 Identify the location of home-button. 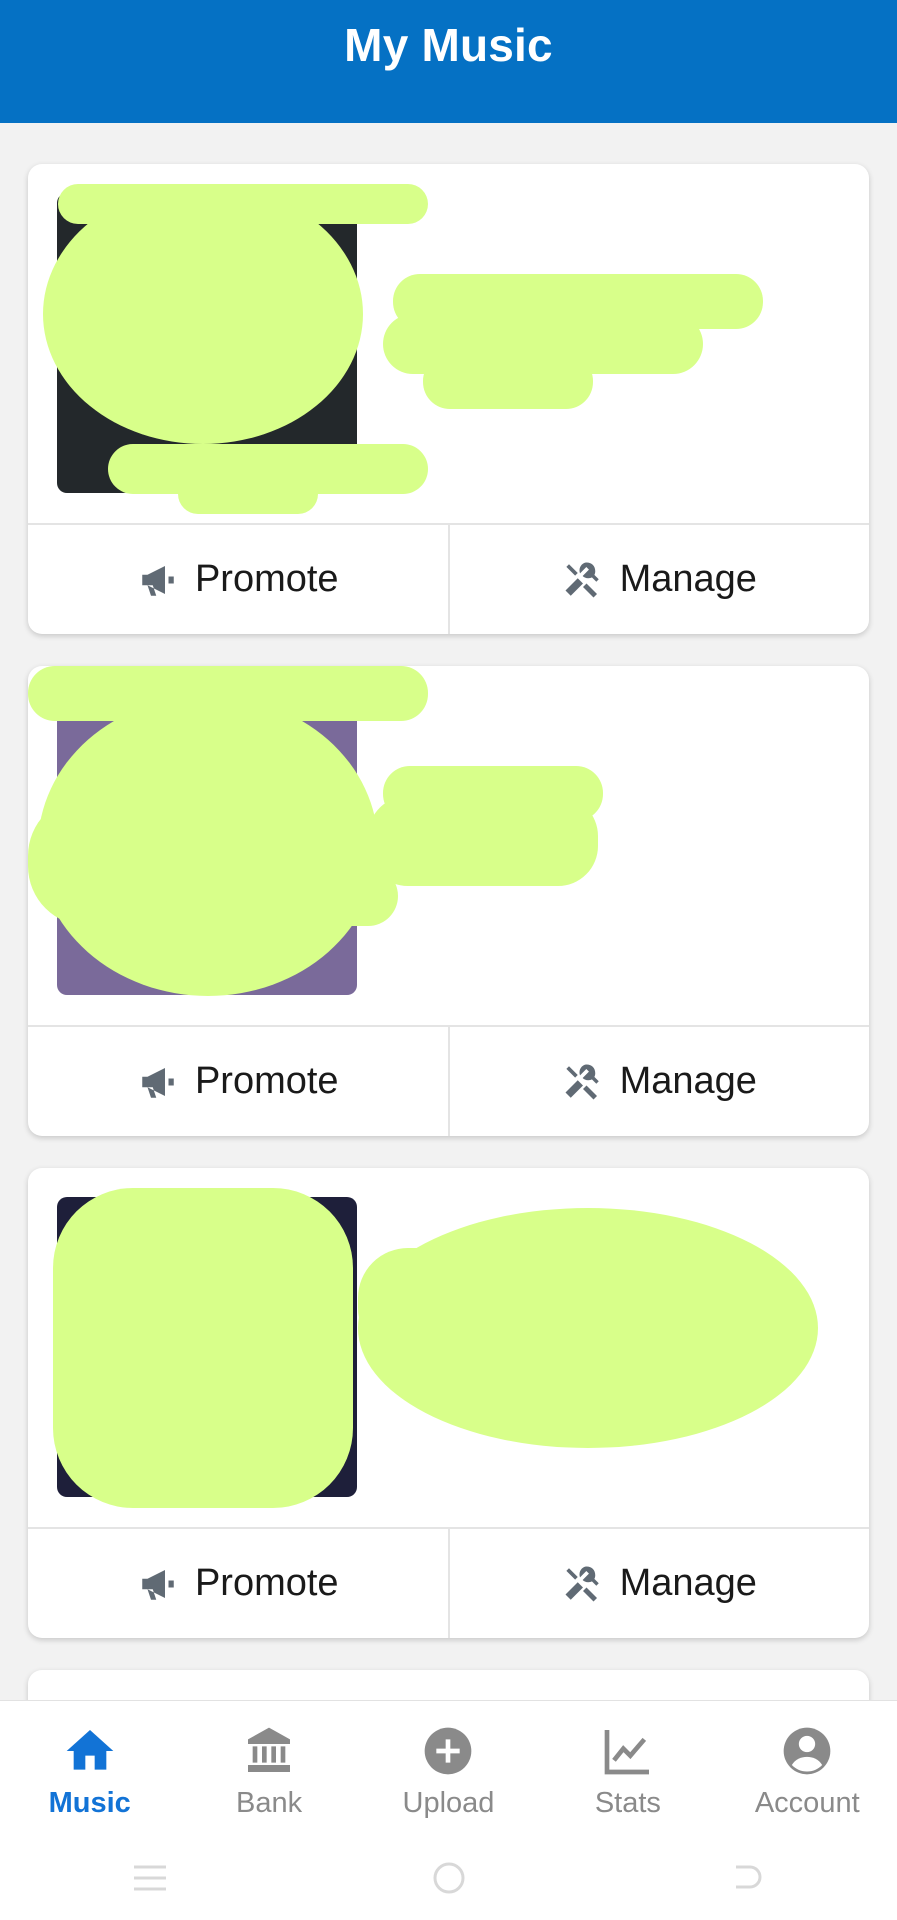
(449, 1878).